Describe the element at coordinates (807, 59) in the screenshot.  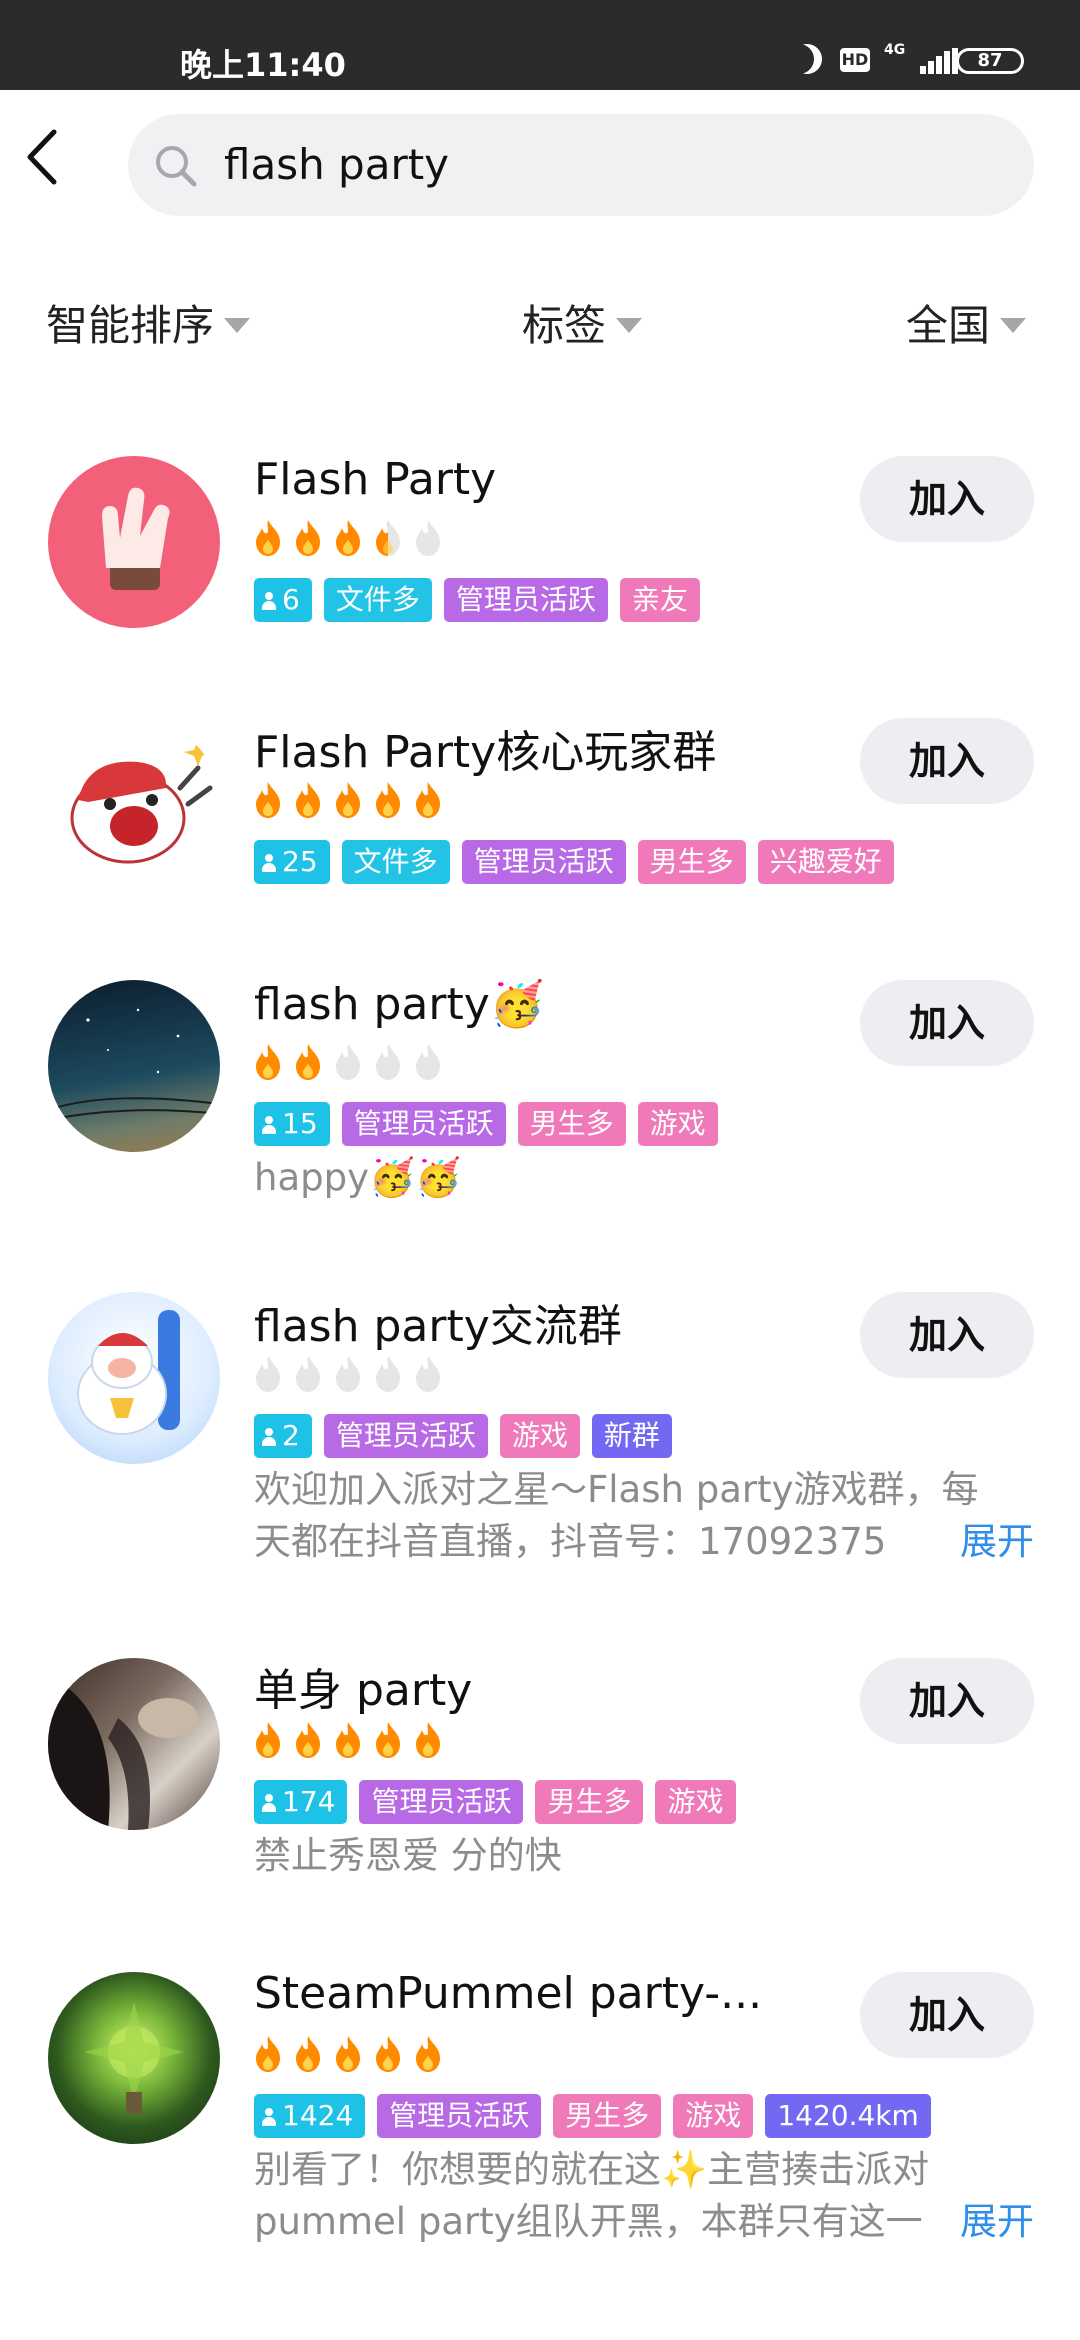
I see `do-not-disturb-icon` at that location.